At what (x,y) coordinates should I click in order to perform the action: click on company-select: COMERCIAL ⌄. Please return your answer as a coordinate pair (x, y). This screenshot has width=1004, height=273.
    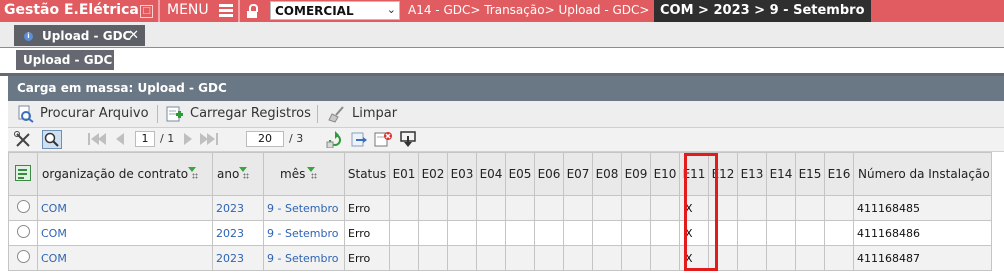
    Looking at the image, I should click on (335, 10).